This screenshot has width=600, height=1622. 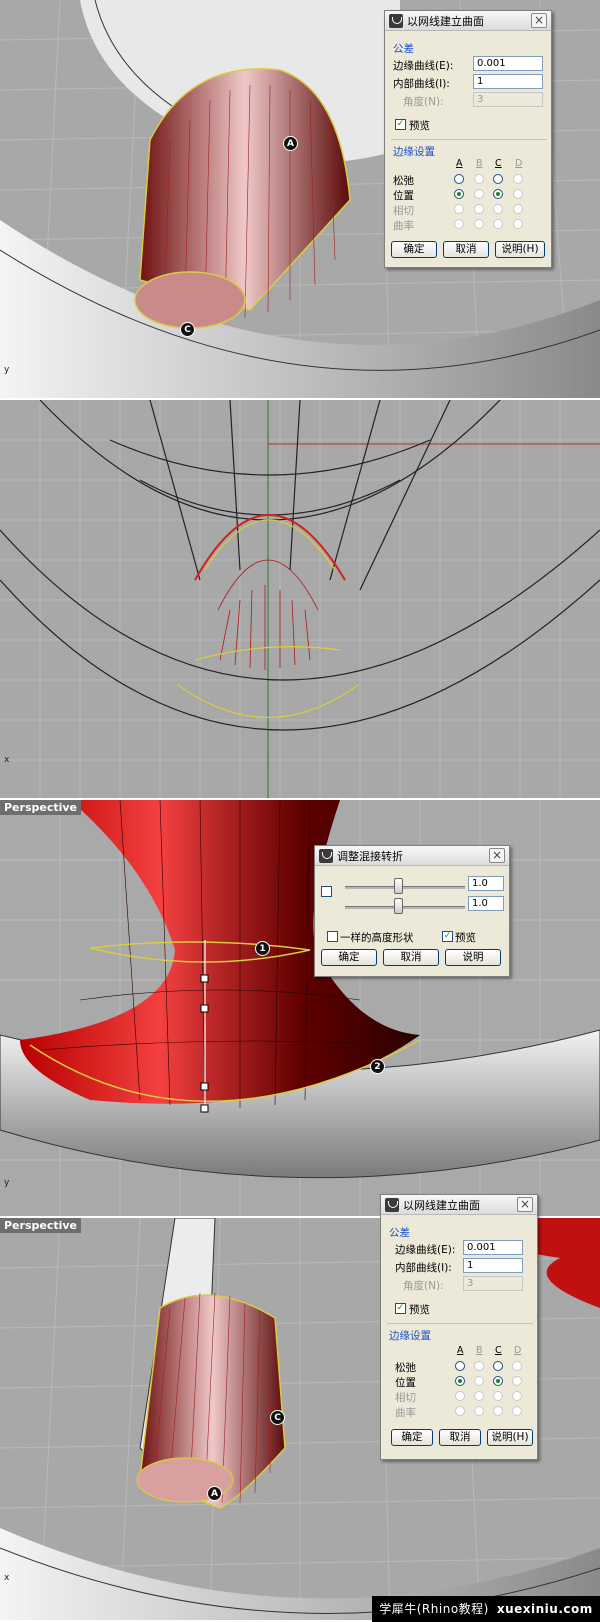 What do you see at coordinates (370, 856) in the screenshot?
I see `dialog-title: 调整混接转折` at bounding box center [370, 856].